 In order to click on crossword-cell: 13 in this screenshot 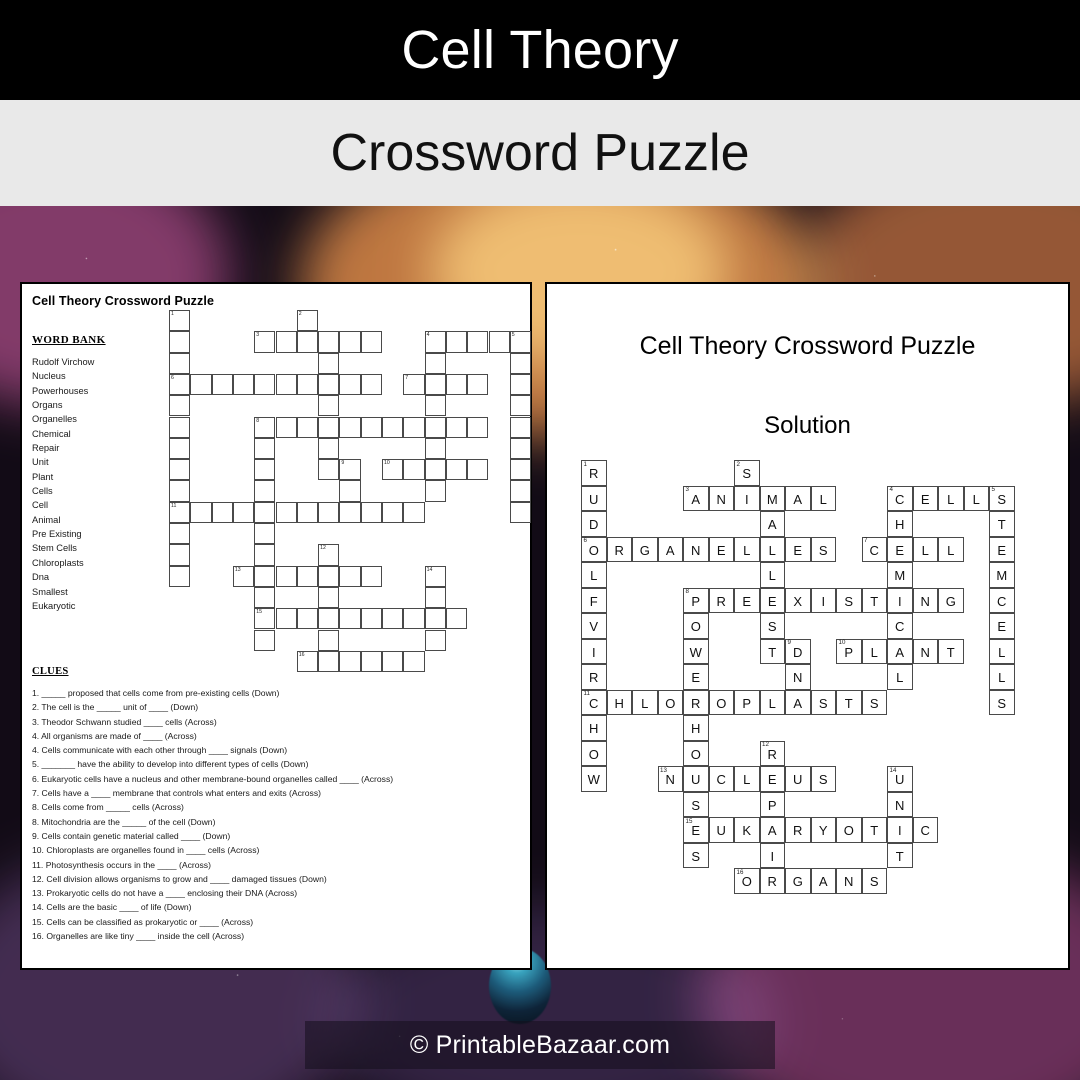, I will do `click(243, 576)`.